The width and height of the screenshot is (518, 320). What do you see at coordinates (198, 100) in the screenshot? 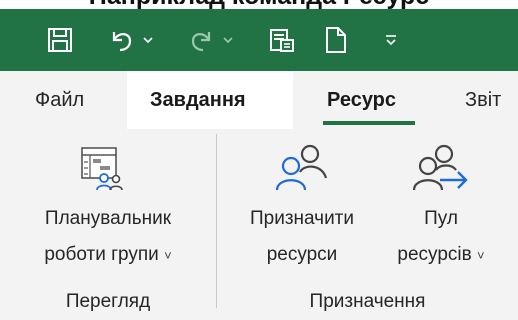
I see `tab-tasks: Завдання` at bounding box center [198, 100].